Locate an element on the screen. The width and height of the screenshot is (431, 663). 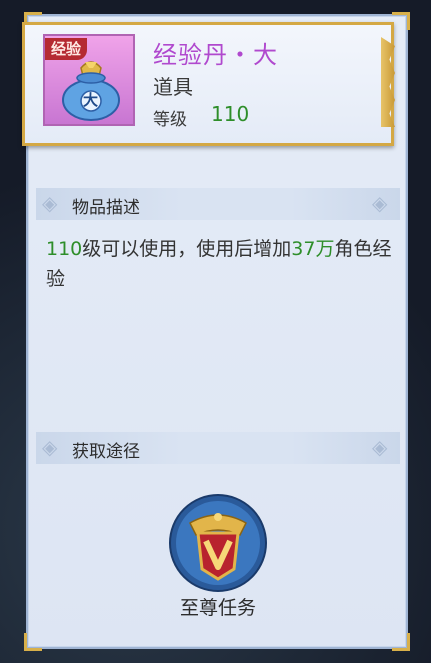
description-title: 物品描述 is located at coordinates (106, 208).